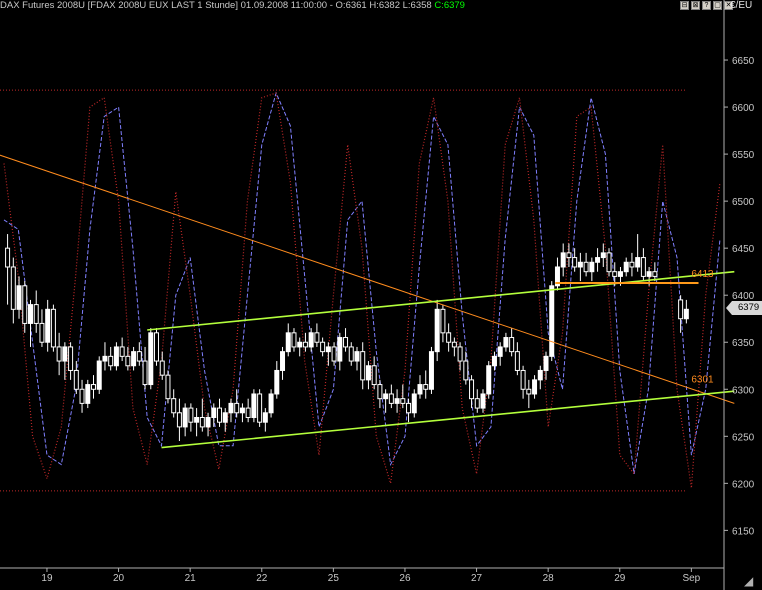 Image resolution: width=762 pixels, height=590 pixels. I want to click on resize-grip-icon: ◢, so click(748, 581).